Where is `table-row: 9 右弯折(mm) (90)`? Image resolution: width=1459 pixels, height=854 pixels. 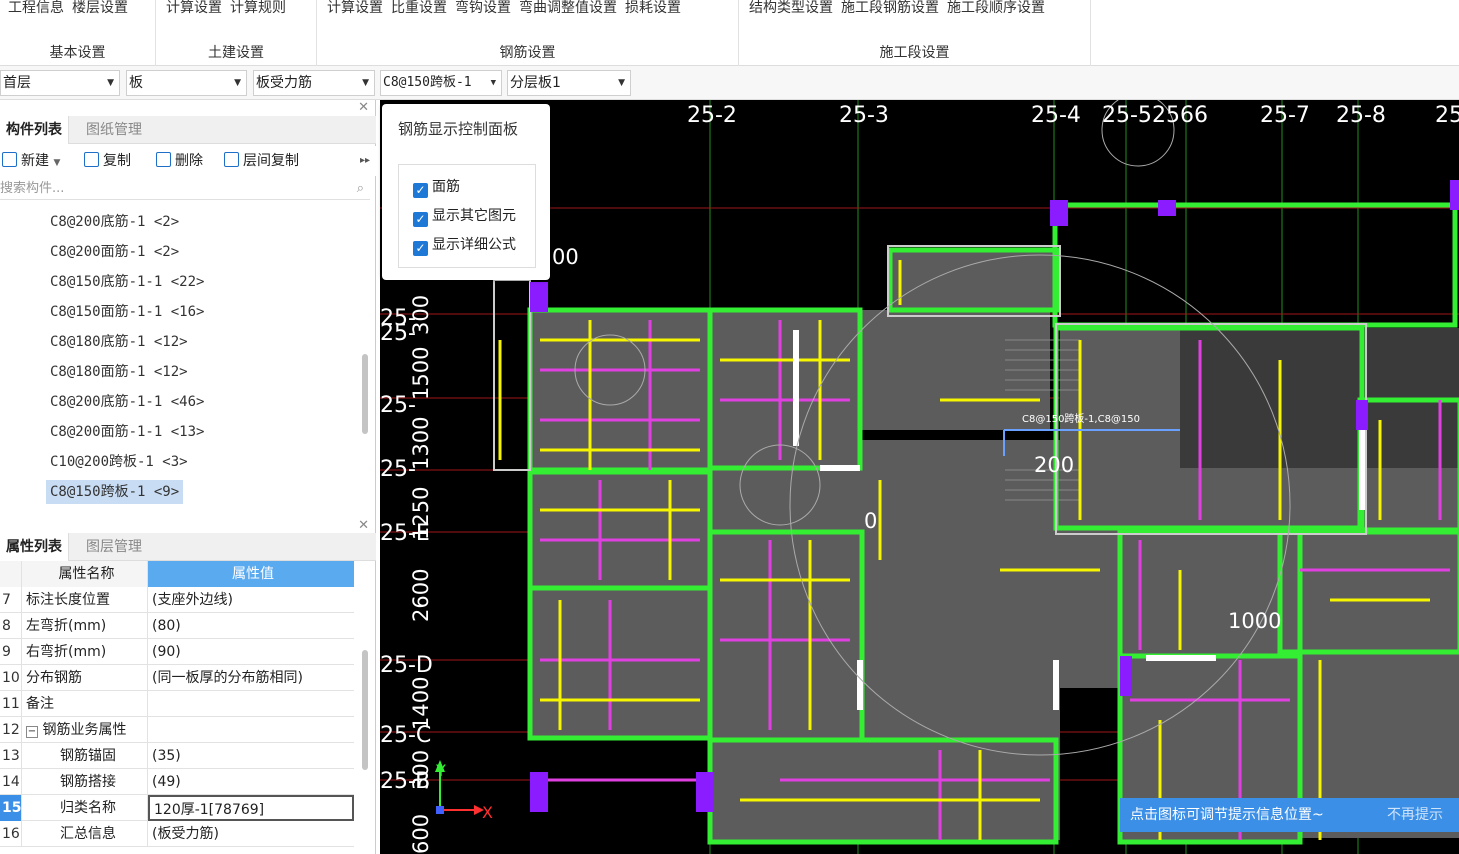 table-row: 9 右弯折(mm) (90) is located at coordinates (177, 652).